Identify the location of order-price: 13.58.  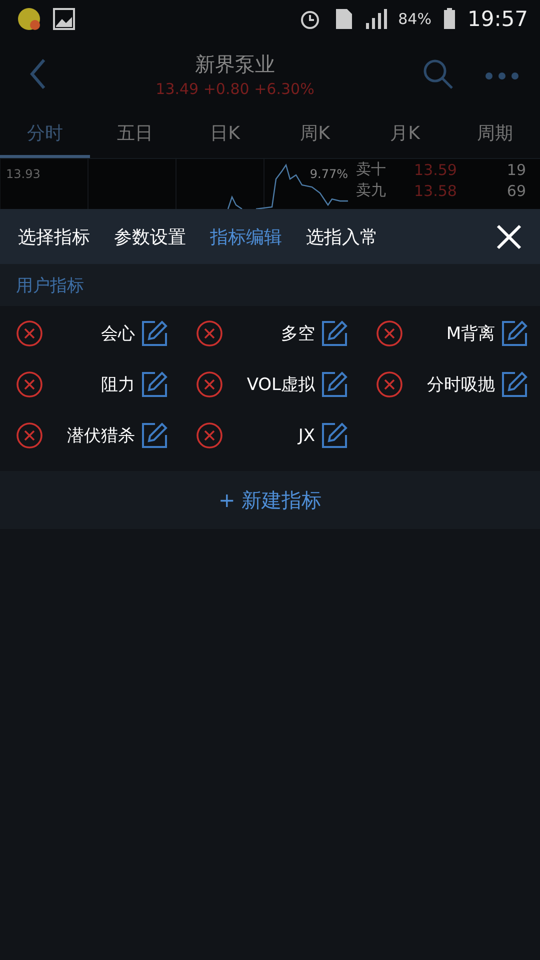
(436, 191).